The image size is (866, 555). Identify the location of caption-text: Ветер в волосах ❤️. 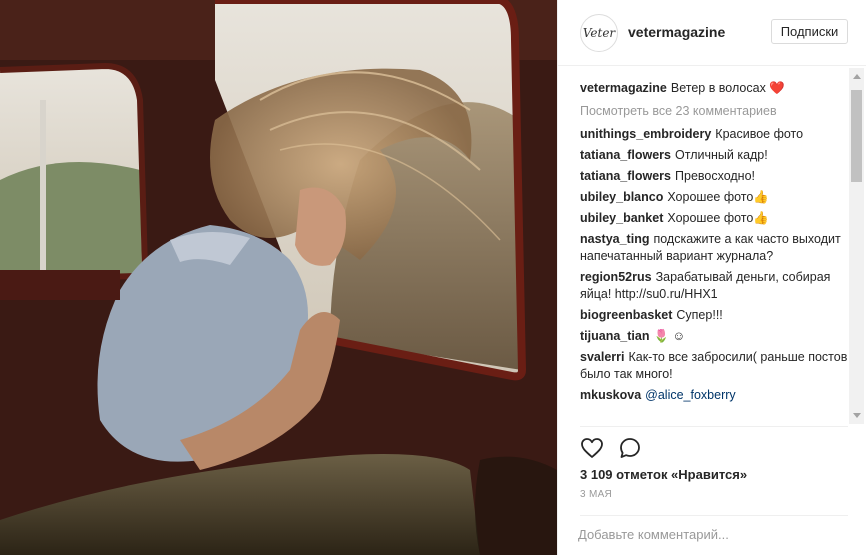
(727, 88).